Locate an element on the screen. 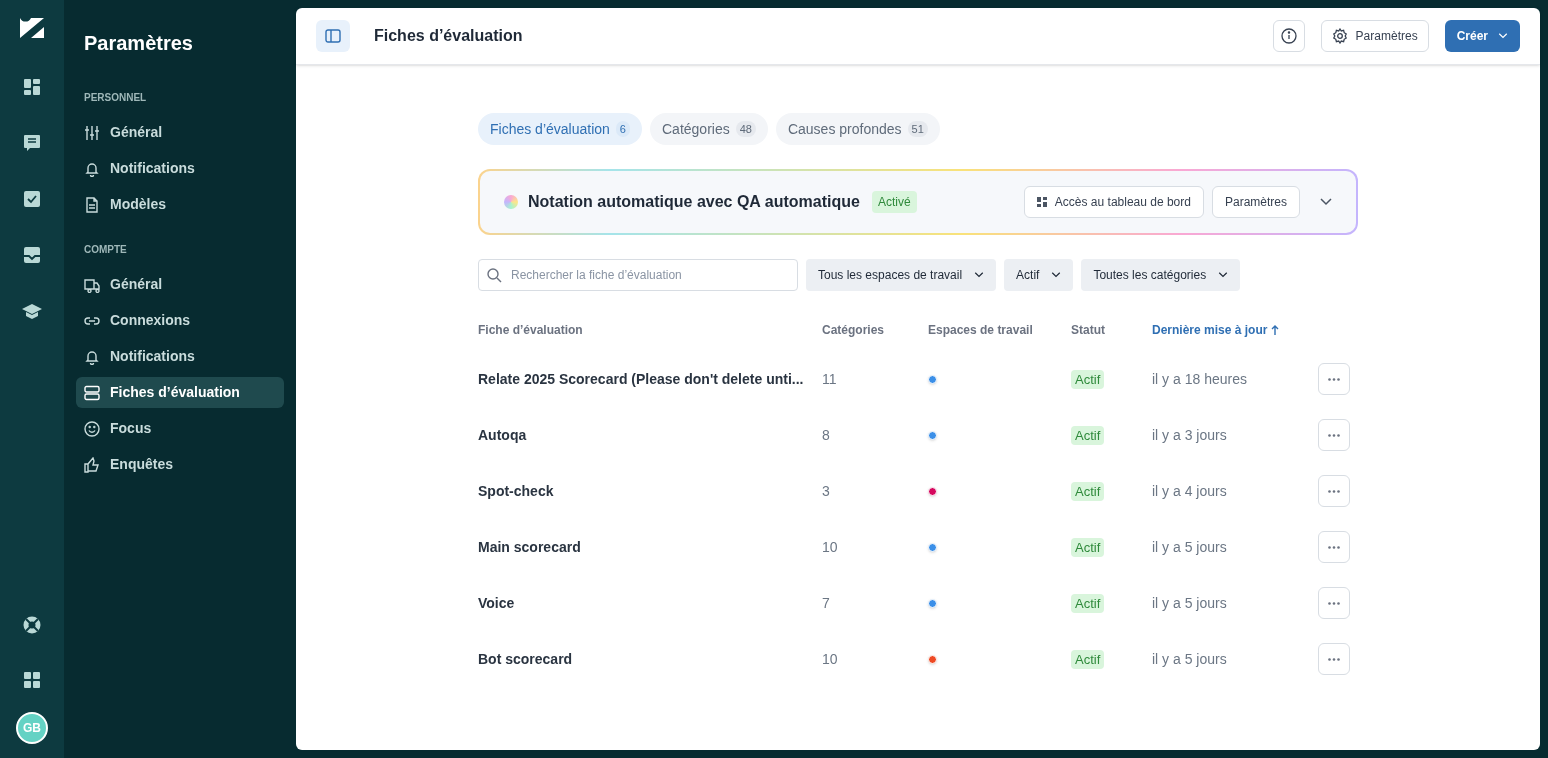 The image size is (1548, 758). nav-item: Enquêtes is located at coordinates (180, 464).